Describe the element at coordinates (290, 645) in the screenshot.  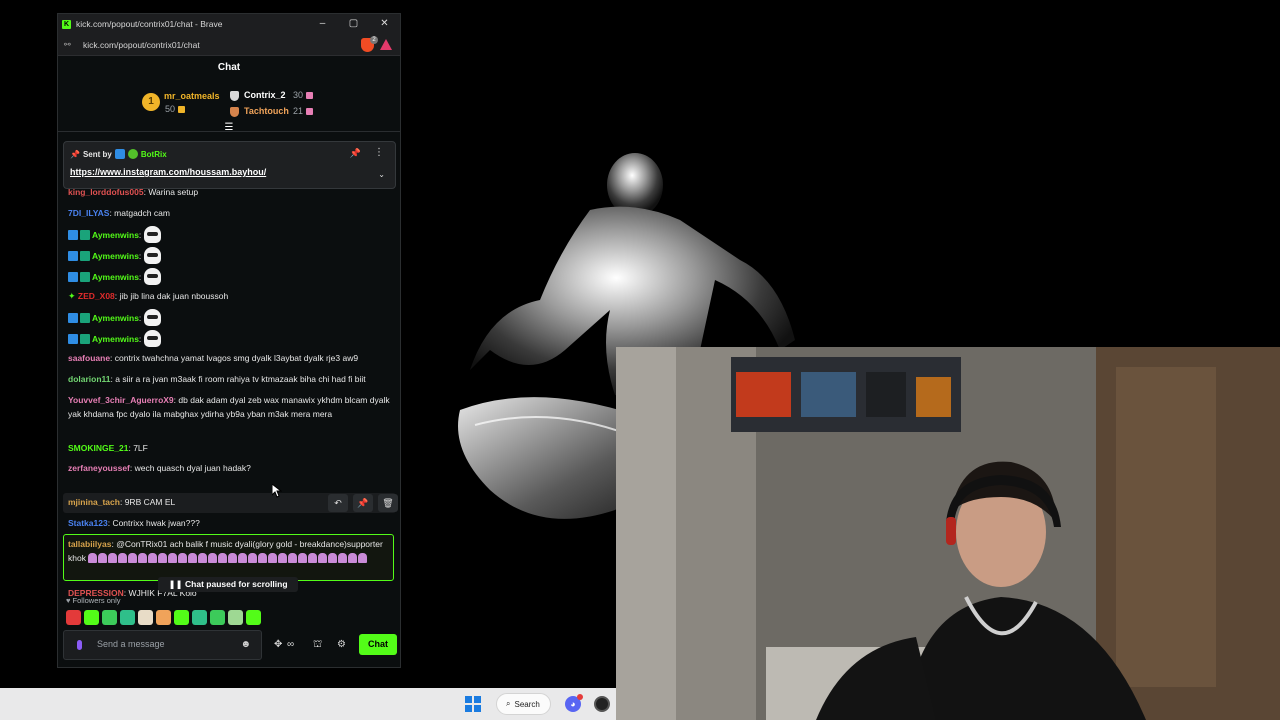
I see `infinity-icon: ∞` at that location.